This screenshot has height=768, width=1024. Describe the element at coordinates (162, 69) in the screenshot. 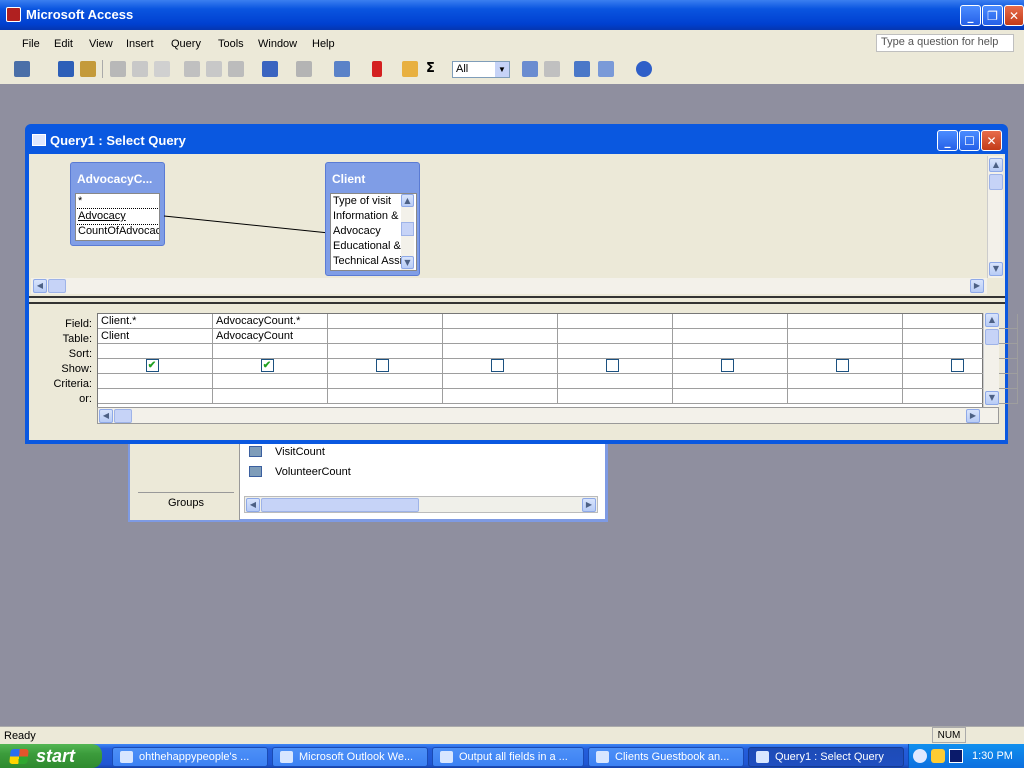

I see `spelling-icon` at that location.